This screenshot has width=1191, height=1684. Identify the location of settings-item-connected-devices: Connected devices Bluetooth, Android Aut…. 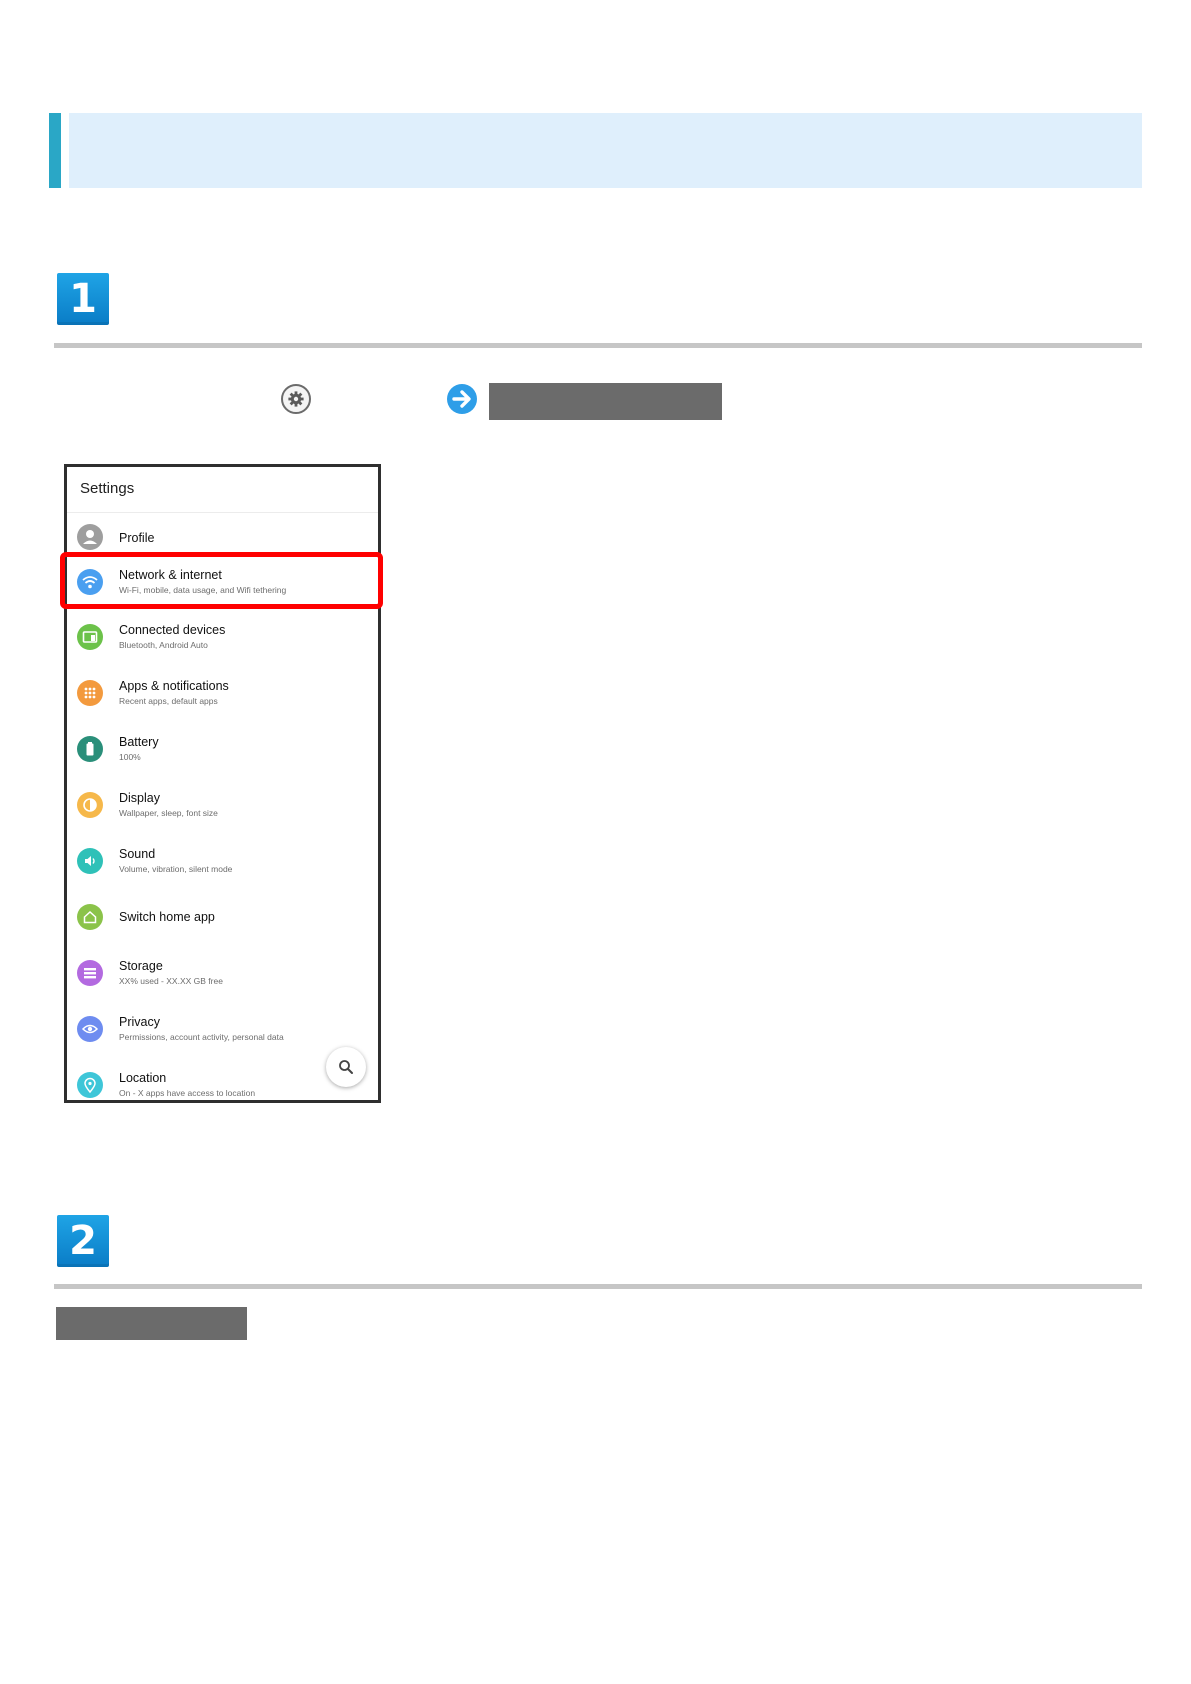
(222, 638).